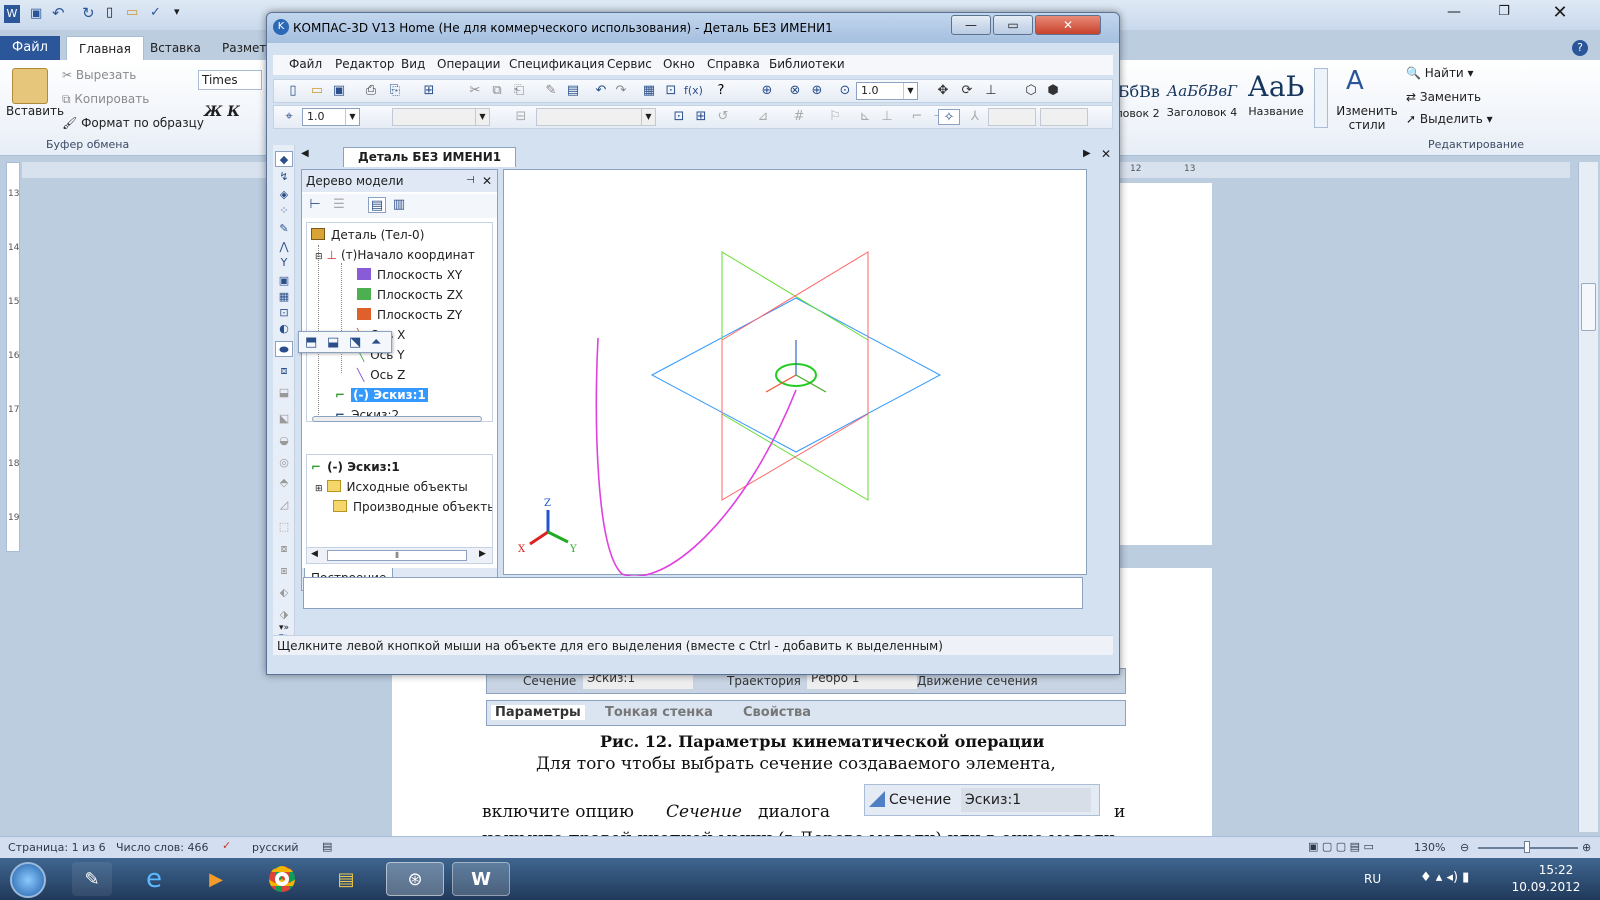 Image resolution: width=1600 pixels, height=900 pixels. Describe the element at coordinates (1556, 870) in the screenshot. I see `clock-time: 15:22` at that location.